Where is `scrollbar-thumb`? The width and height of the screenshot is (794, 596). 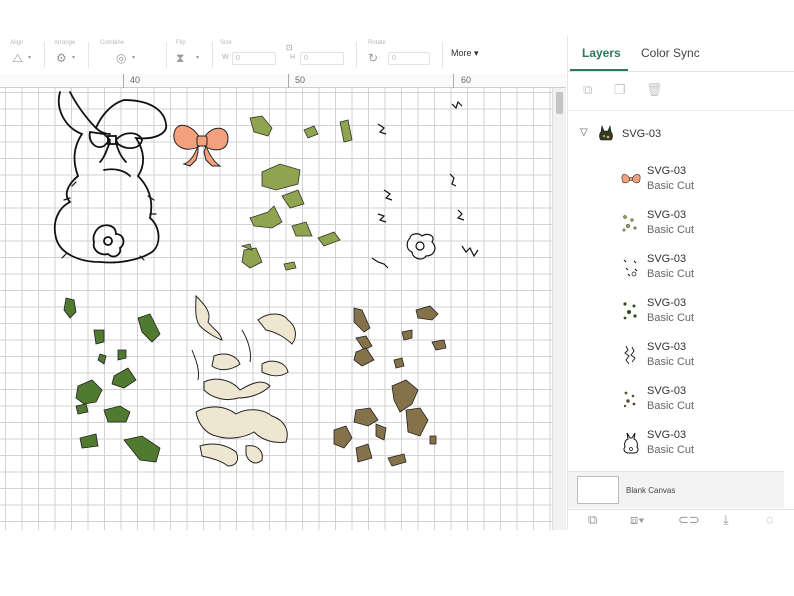 scrollbar-thumb is located at coordinates (559, 103).